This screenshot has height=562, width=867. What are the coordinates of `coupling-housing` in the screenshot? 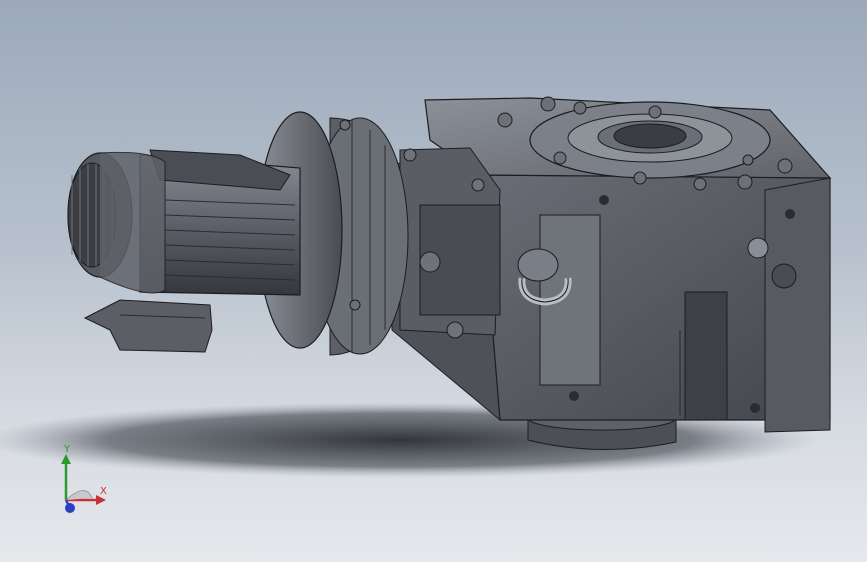 It's located at (450, 243).